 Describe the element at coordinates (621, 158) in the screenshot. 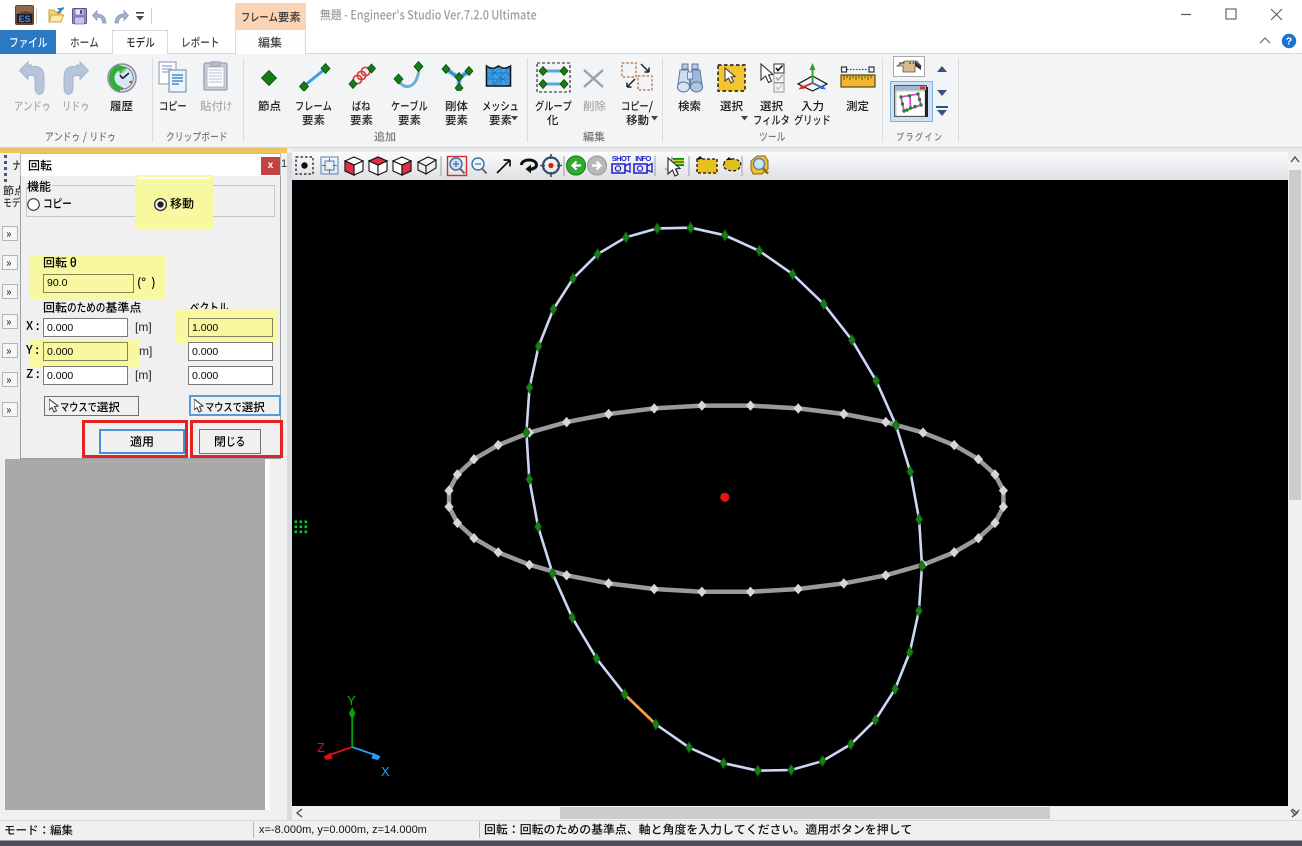

I see `svg-text: SHOT` at that location.